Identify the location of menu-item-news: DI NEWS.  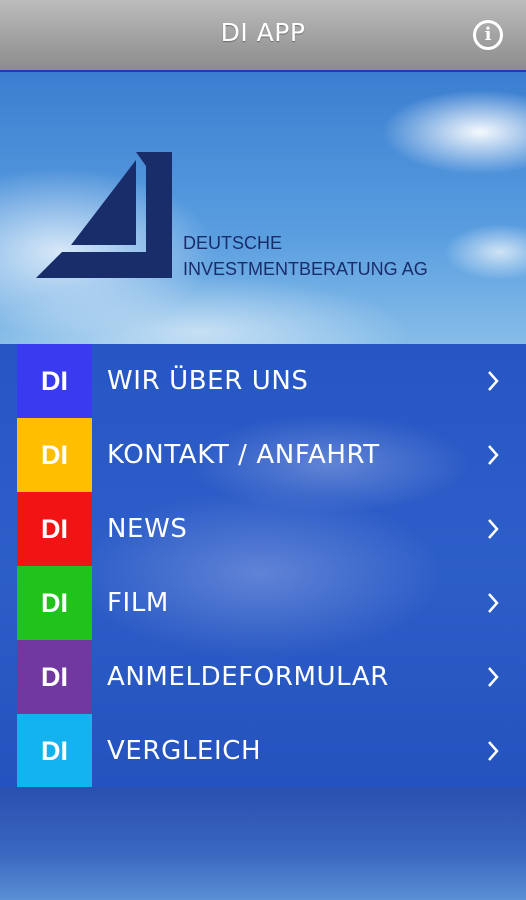
(263, 529).